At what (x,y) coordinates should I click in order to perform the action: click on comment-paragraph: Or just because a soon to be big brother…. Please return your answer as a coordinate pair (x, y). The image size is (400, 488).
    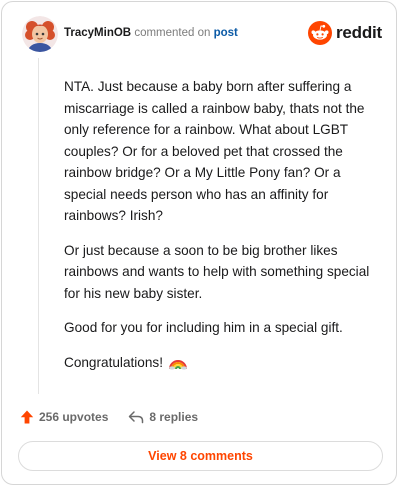
    Looking at the image, I should click on (217, 271).